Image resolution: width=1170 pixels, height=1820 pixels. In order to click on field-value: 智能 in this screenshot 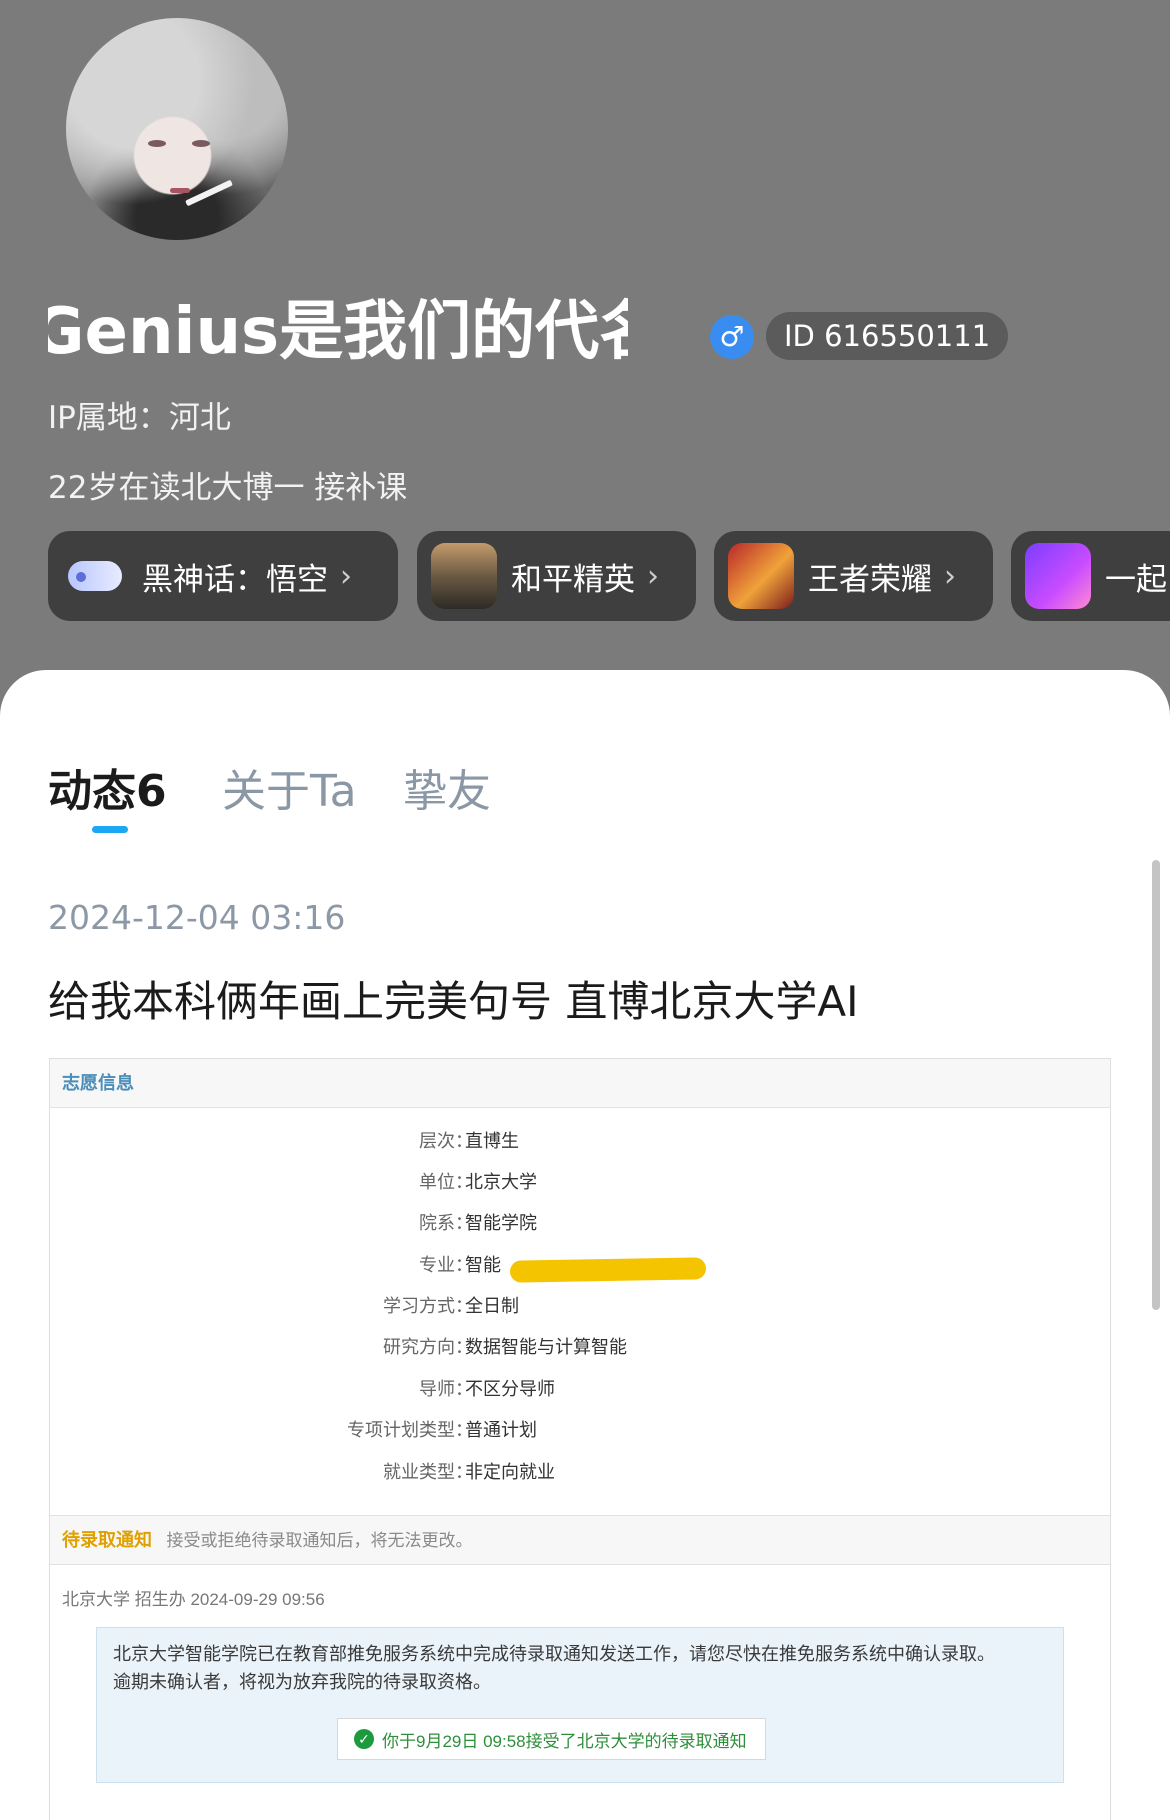, I will do `click(483, 1265)`.